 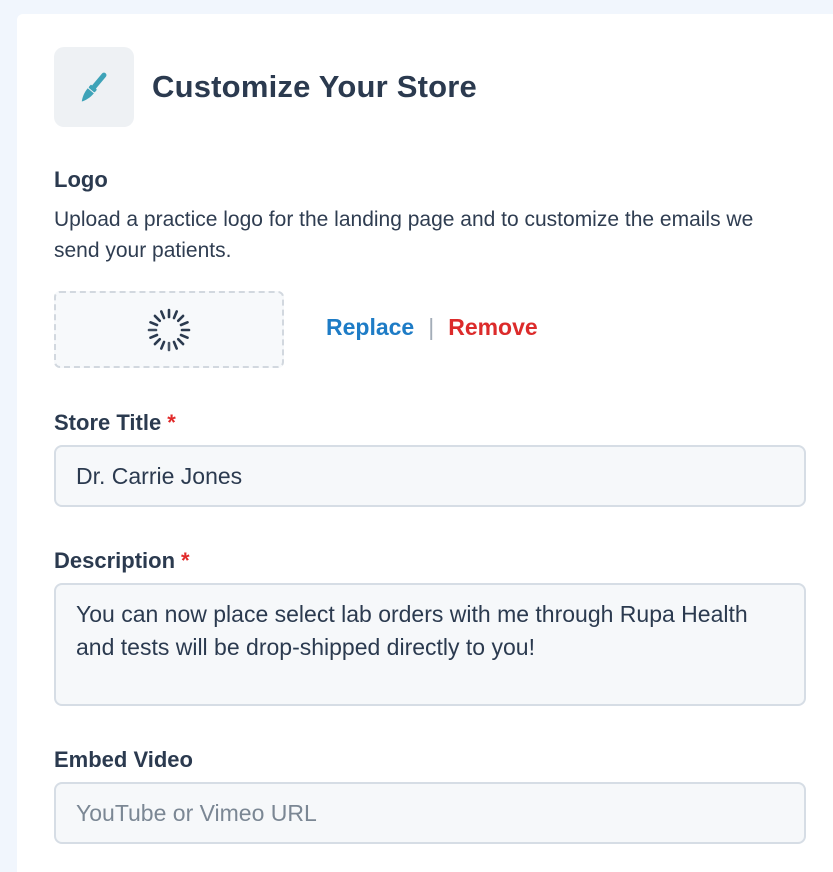 I want to click on logo-actions: Replace | Remove, so click(x=432, y=327).